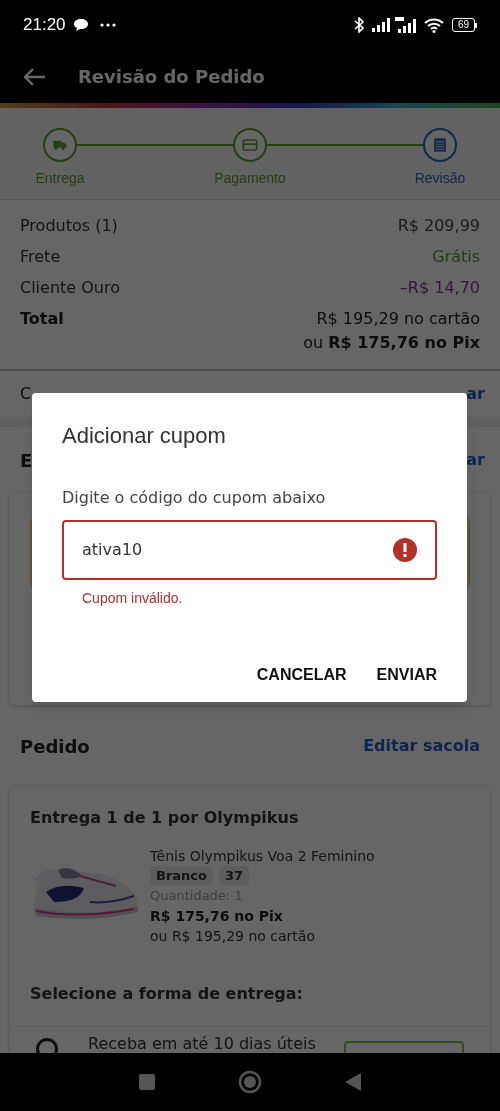 This screenshot has height=1111, width=500. Describe the element at coordinates (380, 25) in the screenshot. I see `signal-icon` at that location.